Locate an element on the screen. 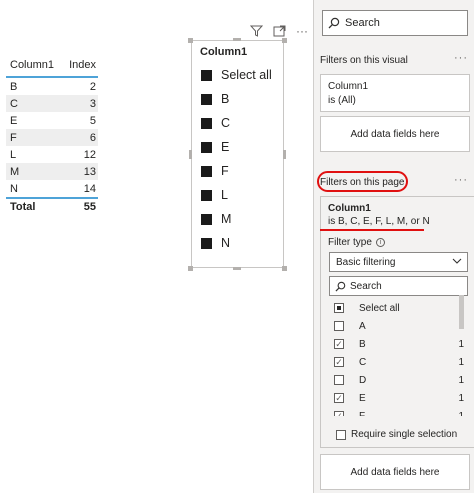  table-cell: 12 is located at coordinates (89, 154).